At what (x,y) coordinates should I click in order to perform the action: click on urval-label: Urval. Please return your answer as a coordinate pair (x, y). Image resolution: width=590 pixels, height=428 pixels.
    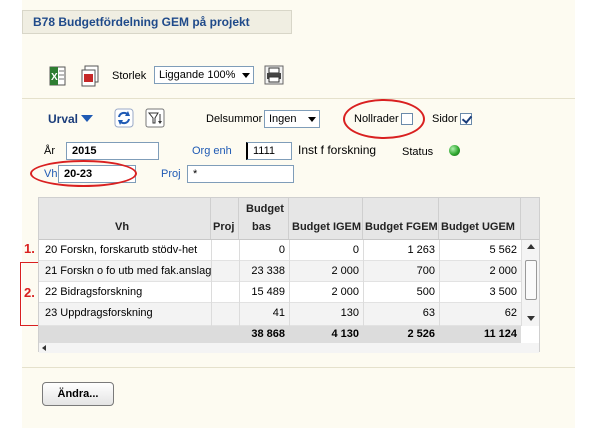
    Looking at the image, I should click on (63, 119).